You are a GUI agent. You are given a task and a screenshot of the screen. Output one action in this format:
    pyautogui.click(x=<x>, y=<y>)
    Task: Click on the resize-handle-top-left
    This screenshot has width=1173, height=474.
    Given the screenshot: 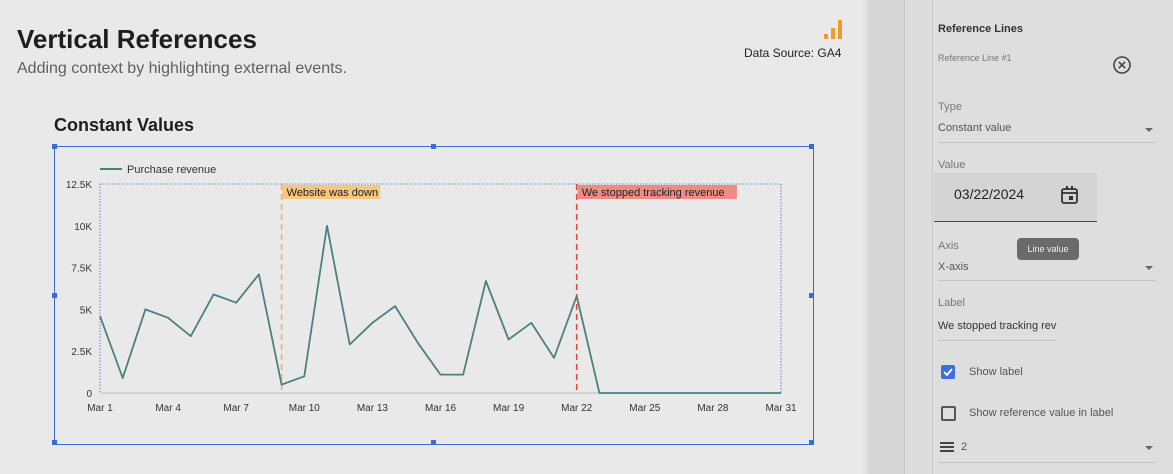 What is the action you would take?
    pyautogui.click(x=54, y=146)
    